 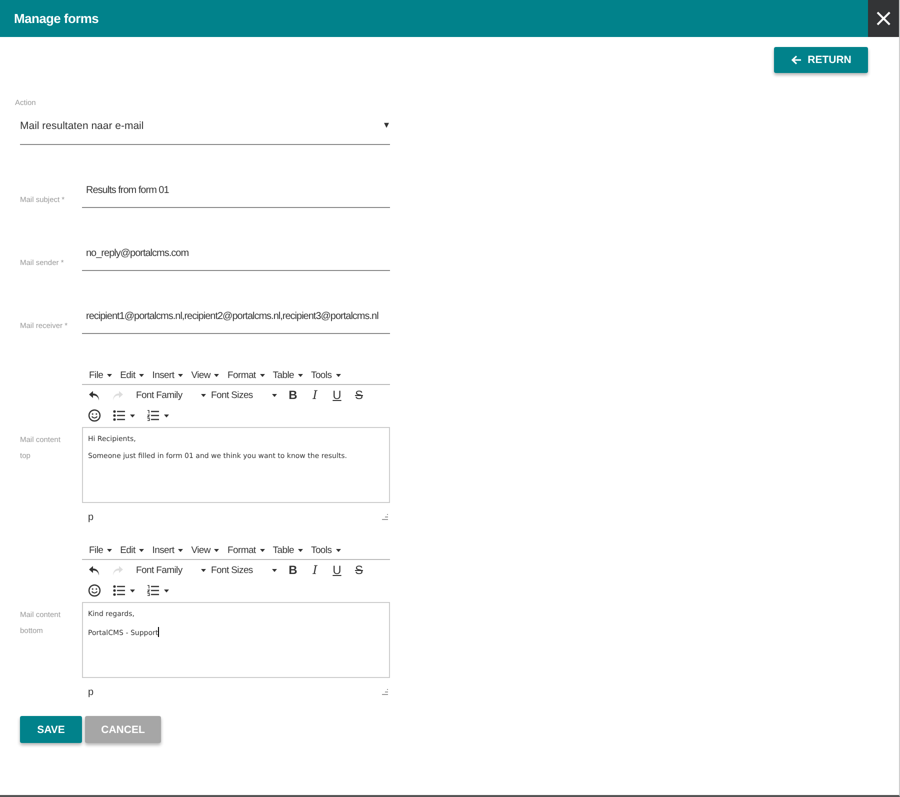 I want to click on arrow-left-icon, so click(x=796, y=60).